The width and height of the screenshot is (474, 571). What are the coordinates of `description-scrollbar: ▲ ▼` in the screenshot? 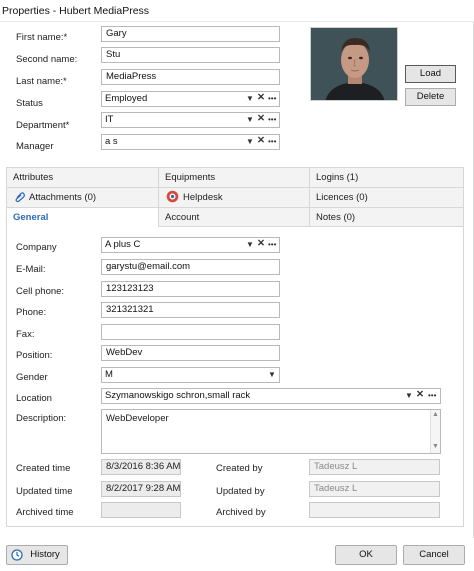 It's located at (435, 431).